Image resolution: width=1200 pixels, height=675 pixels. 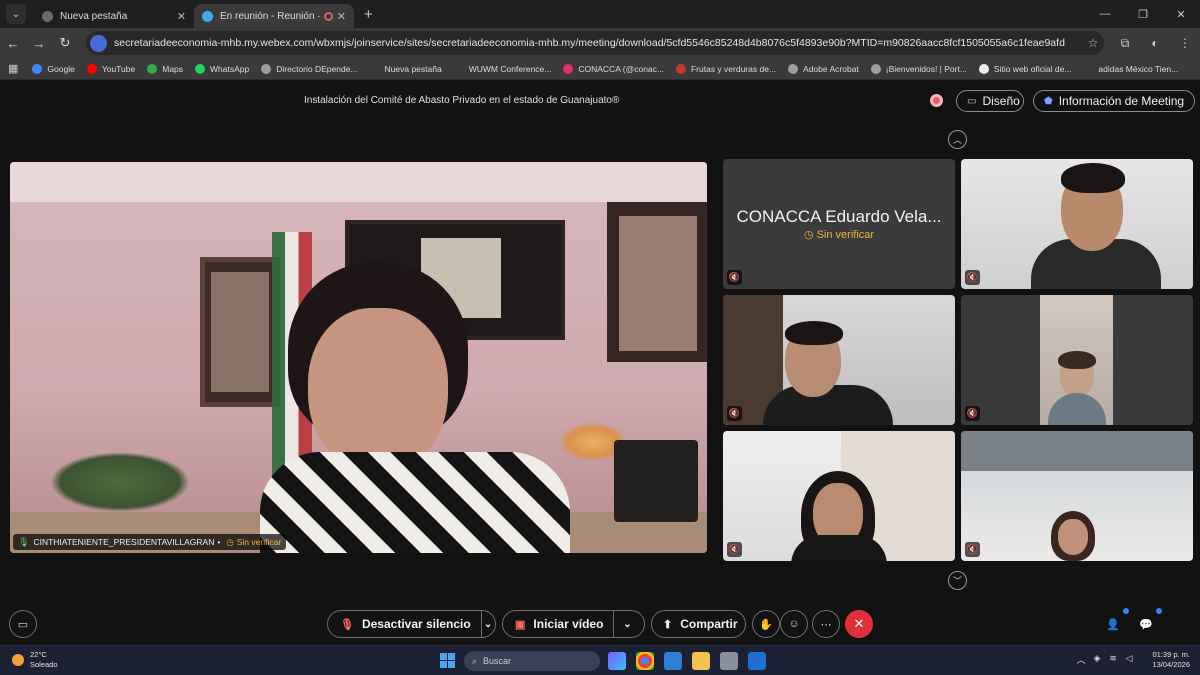 I want to click on calendar-icon, so click(x=673, y=661).